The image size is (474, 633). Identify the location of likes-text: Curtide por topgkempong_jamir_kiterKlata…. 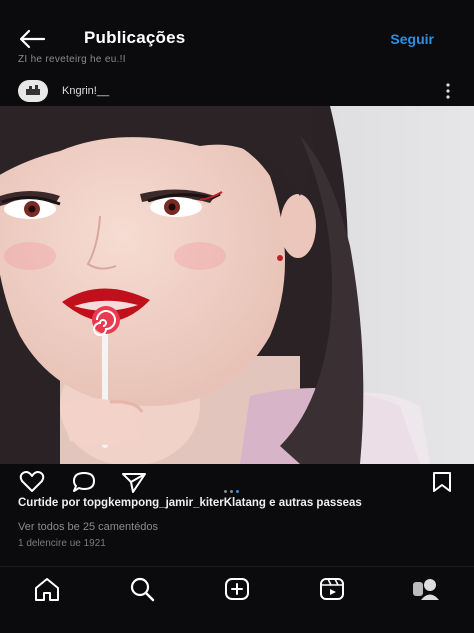
(238, 503).